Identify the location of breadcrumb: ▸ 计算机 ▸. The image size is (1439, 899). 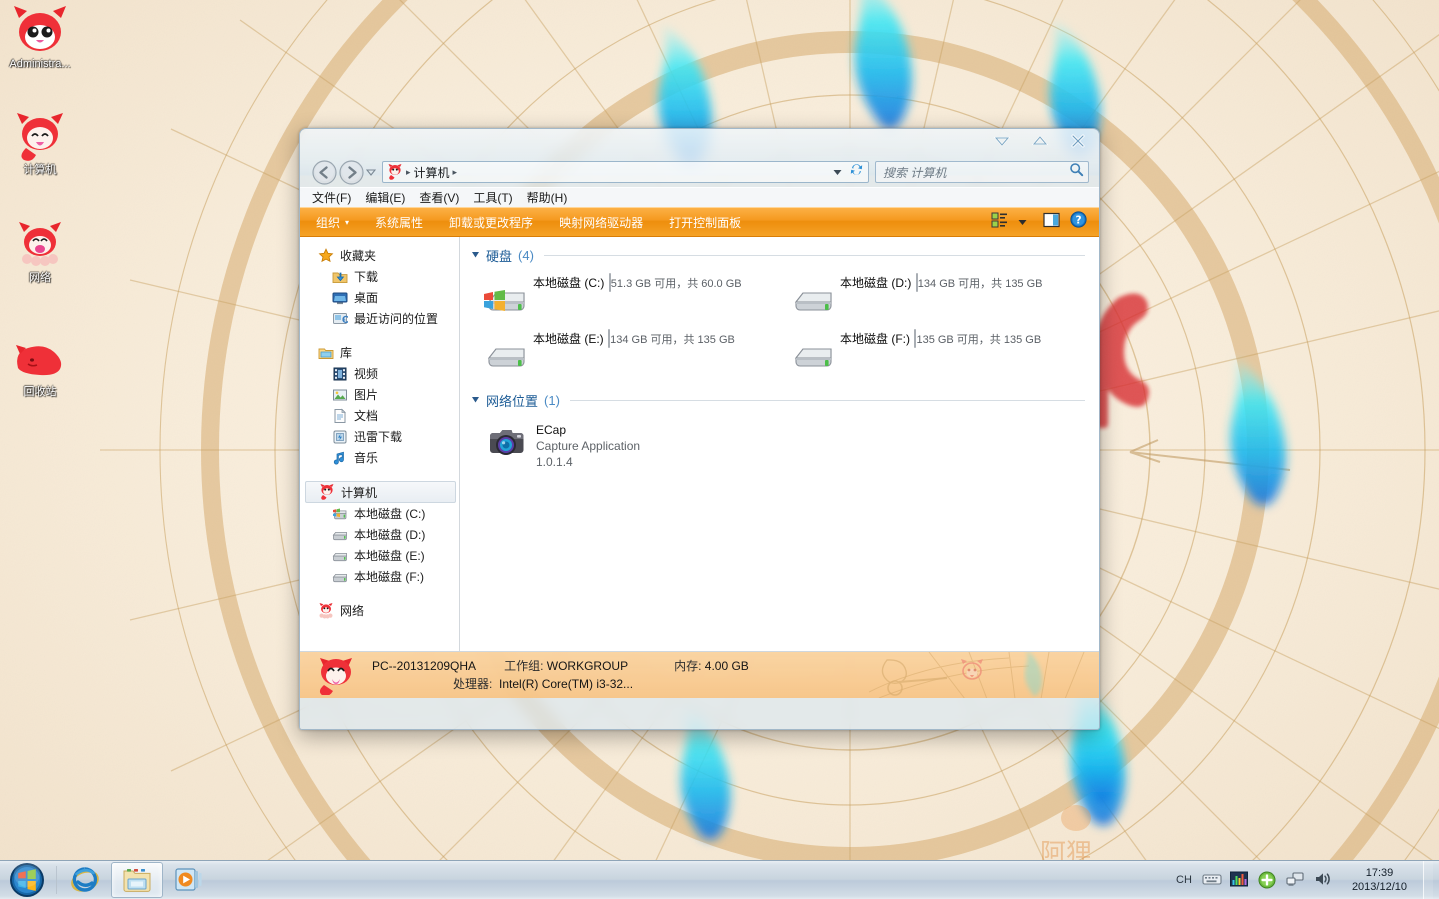
(616, 172).